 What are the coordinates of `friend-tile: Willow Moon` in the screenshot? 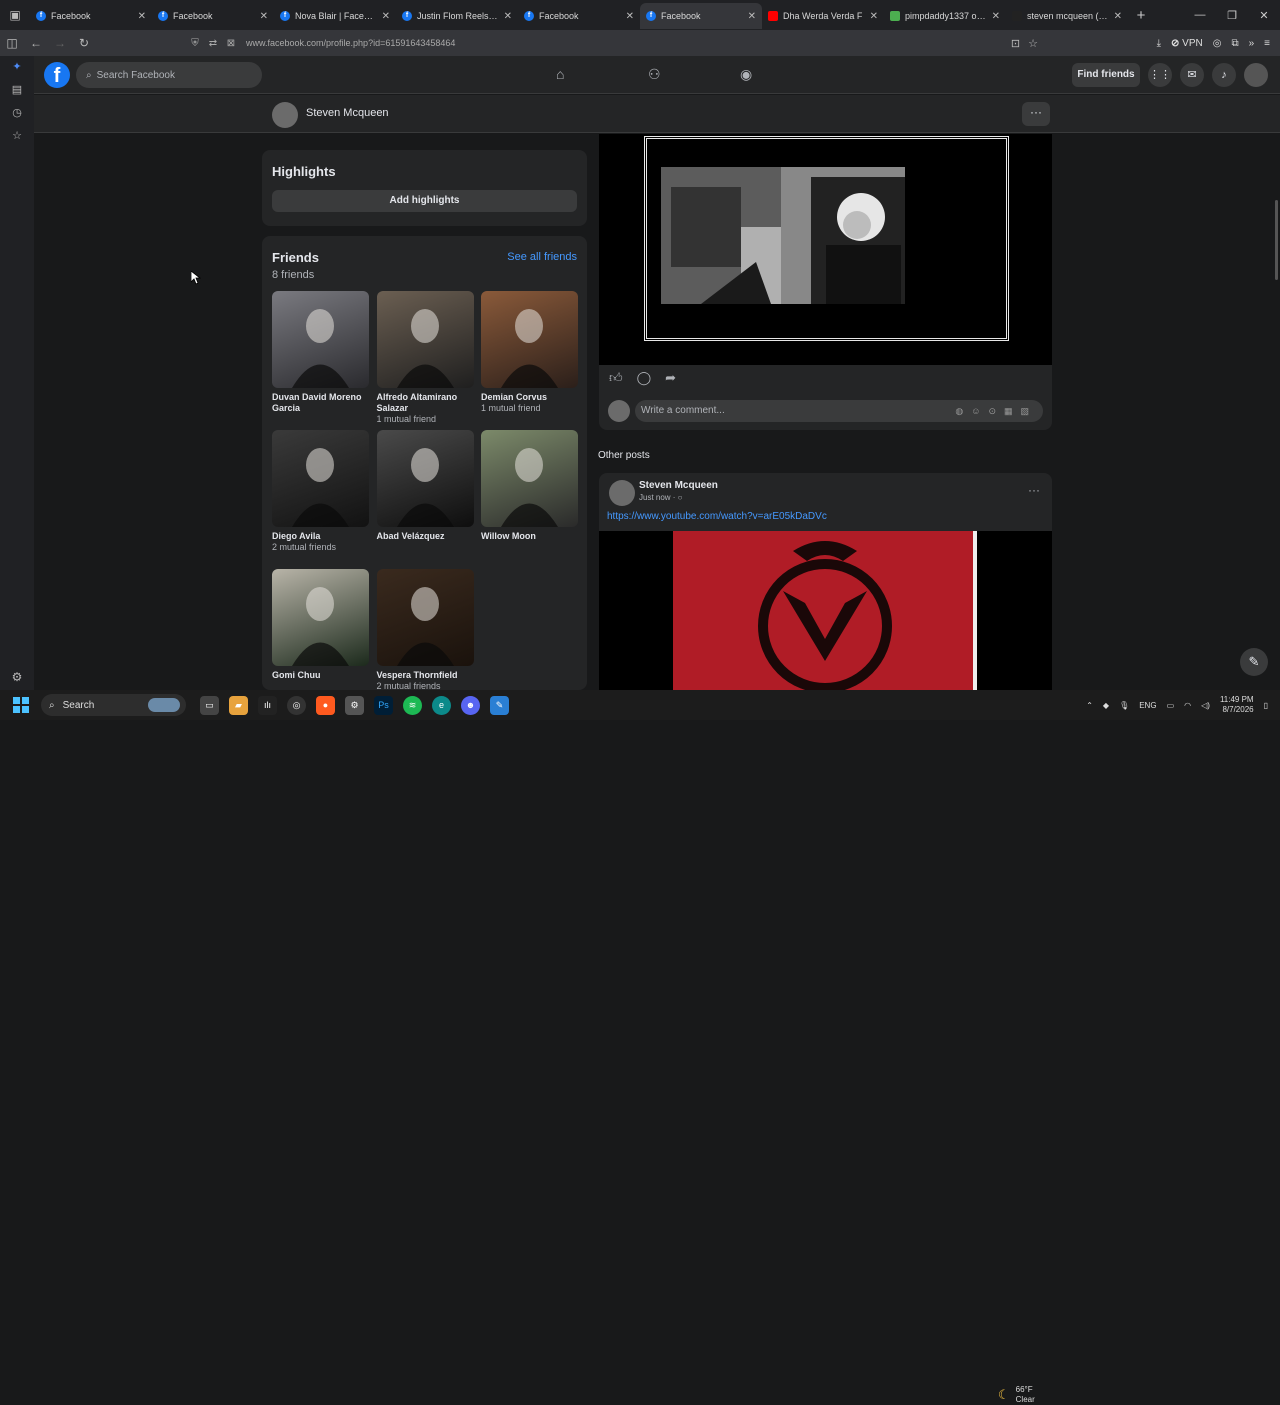 It's located at (529, 486).